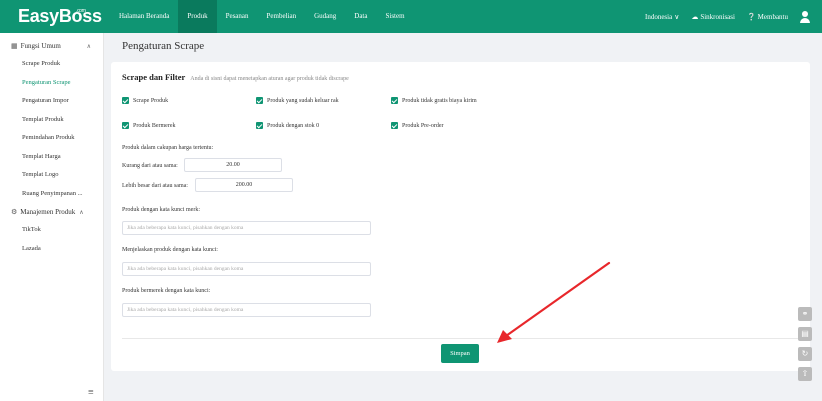 Image resolution: width=822 pixels, height=401 pixels. I want to click on menu-collapse-icon: ≡, so click(91, 392).